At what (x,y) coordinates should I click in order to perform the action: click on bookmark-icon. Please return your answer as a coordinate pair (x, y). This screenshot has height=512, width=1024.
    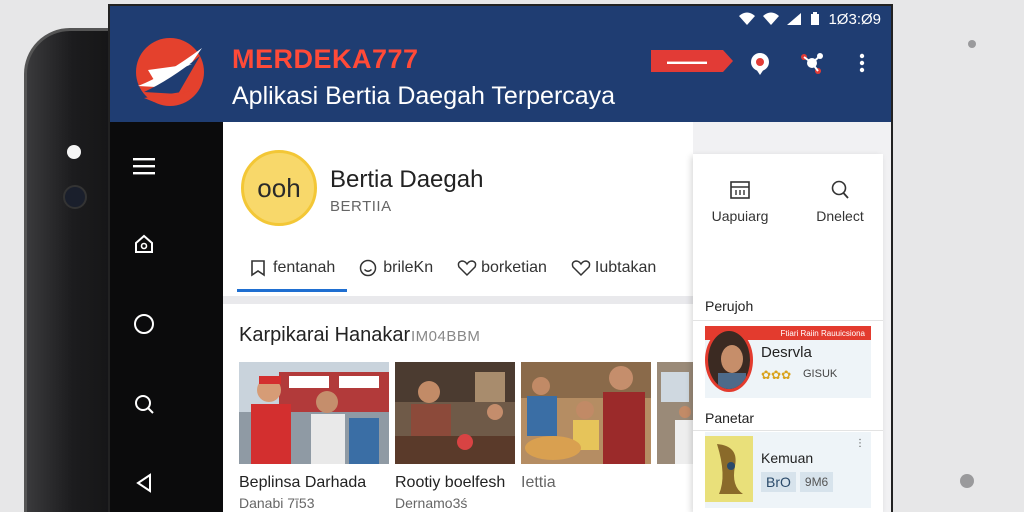
    Looking at the image, I should click on (258, 268).